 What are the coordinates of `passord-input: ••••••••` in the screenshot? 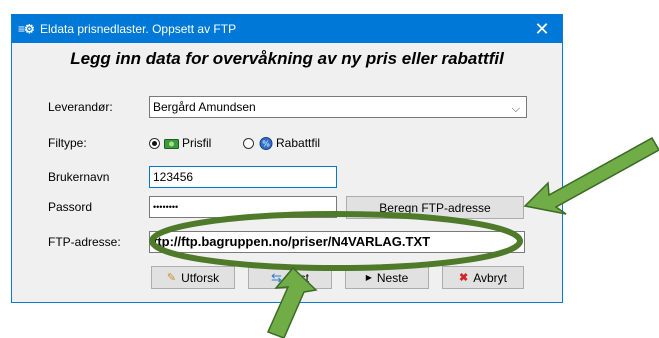 It's located at (243, 207).